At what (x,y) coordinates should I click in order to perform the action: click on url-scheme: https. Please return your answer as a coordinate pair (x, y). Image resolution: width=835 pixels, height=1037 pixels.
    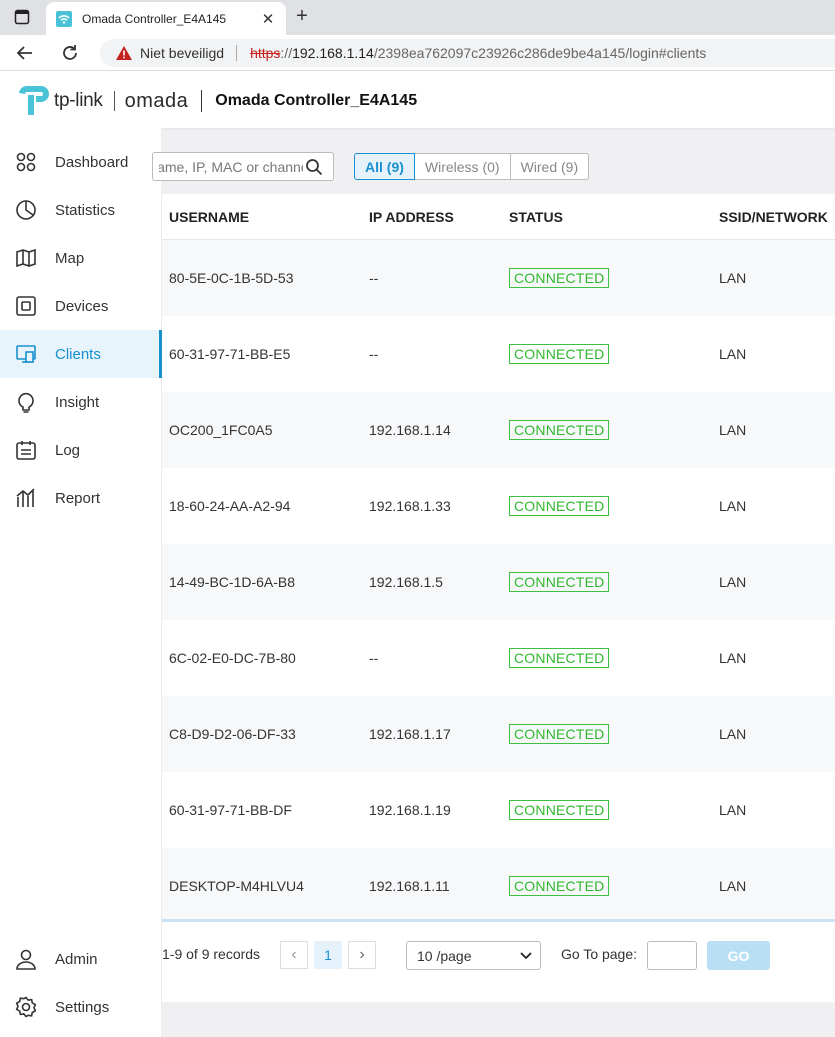
    Looking at the image, I should click on (265, 53).